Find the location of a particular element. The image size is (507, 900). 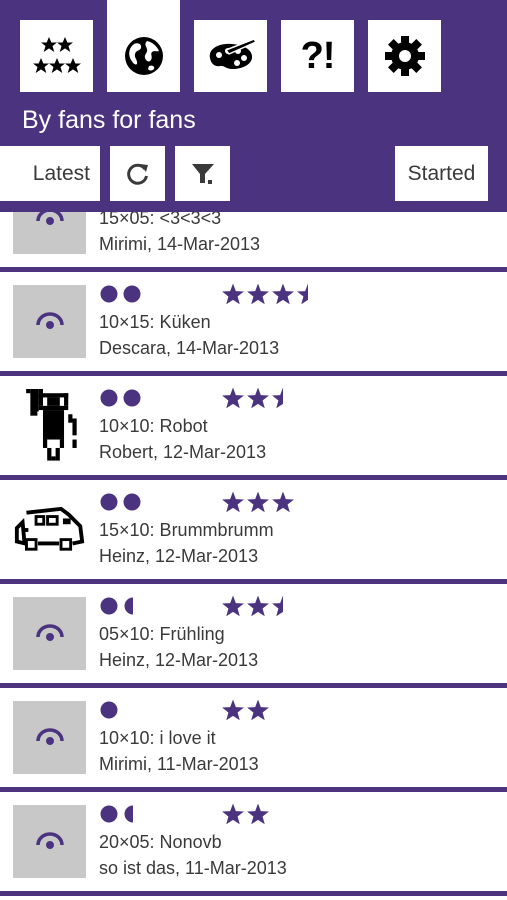

palette-icon is located at coordinates (233, 53).